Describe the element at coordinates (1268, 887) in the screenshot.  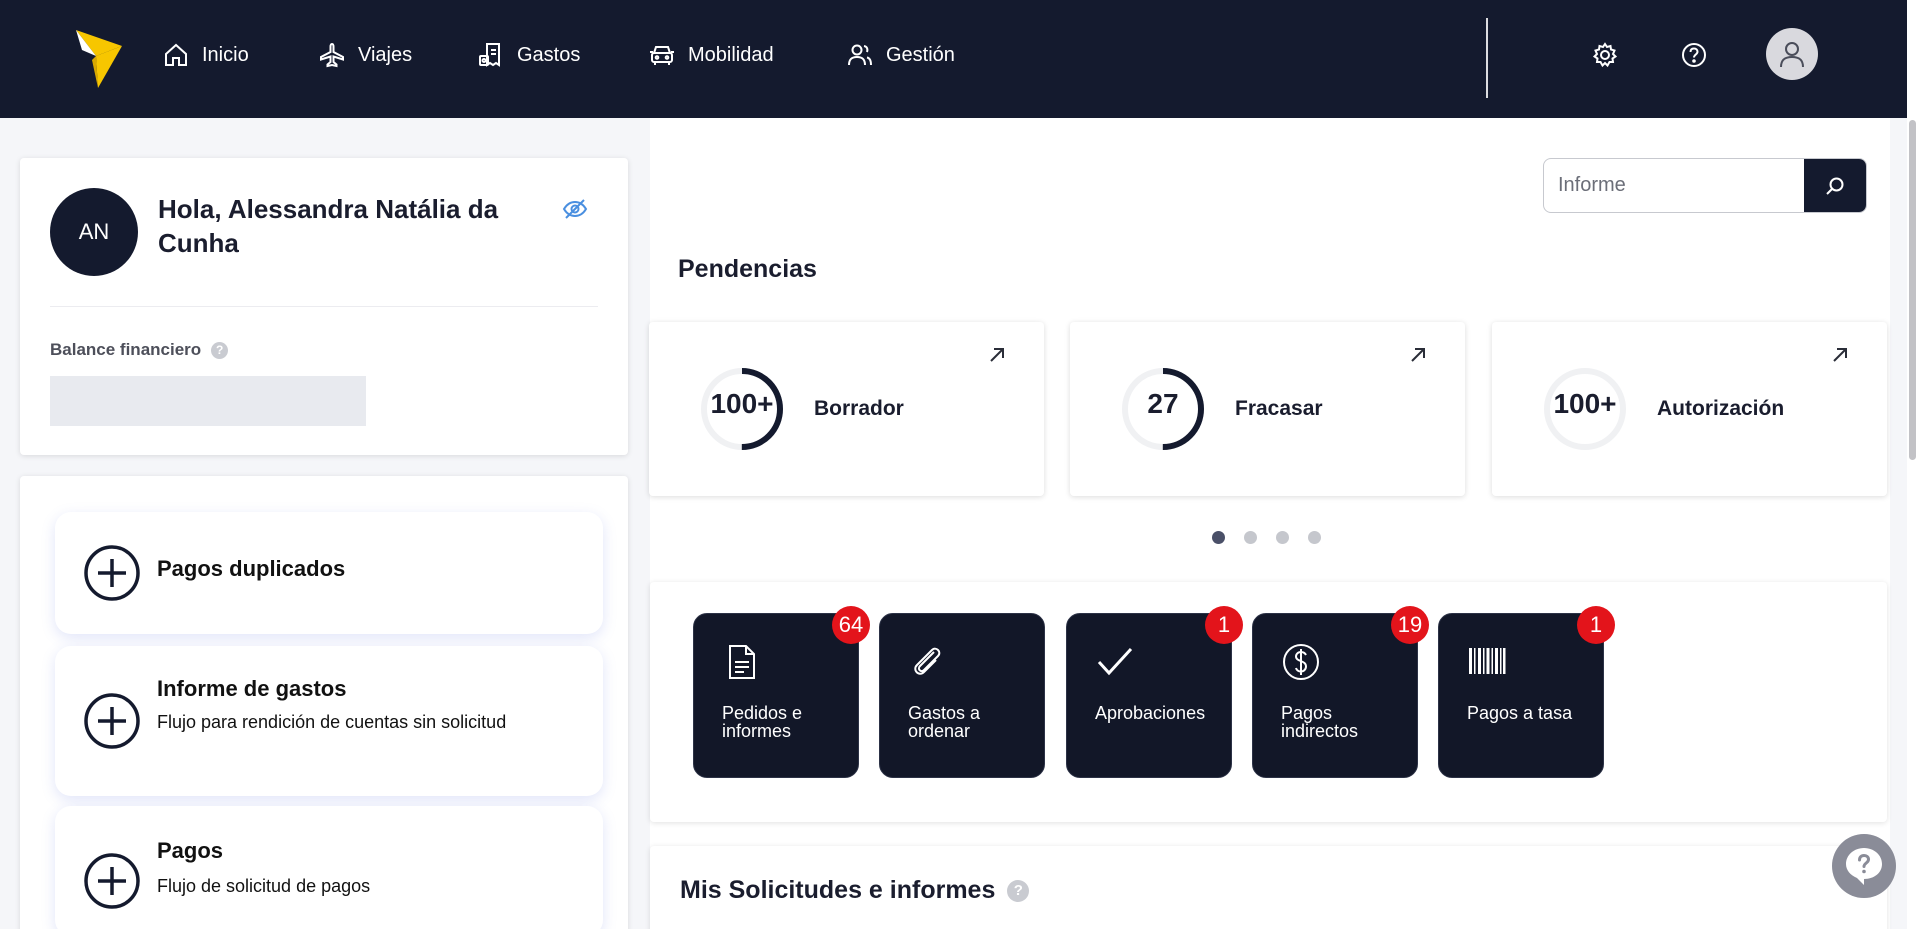
I see `my-requests-panel: Mis Solicitudes e informes ?` at that location.